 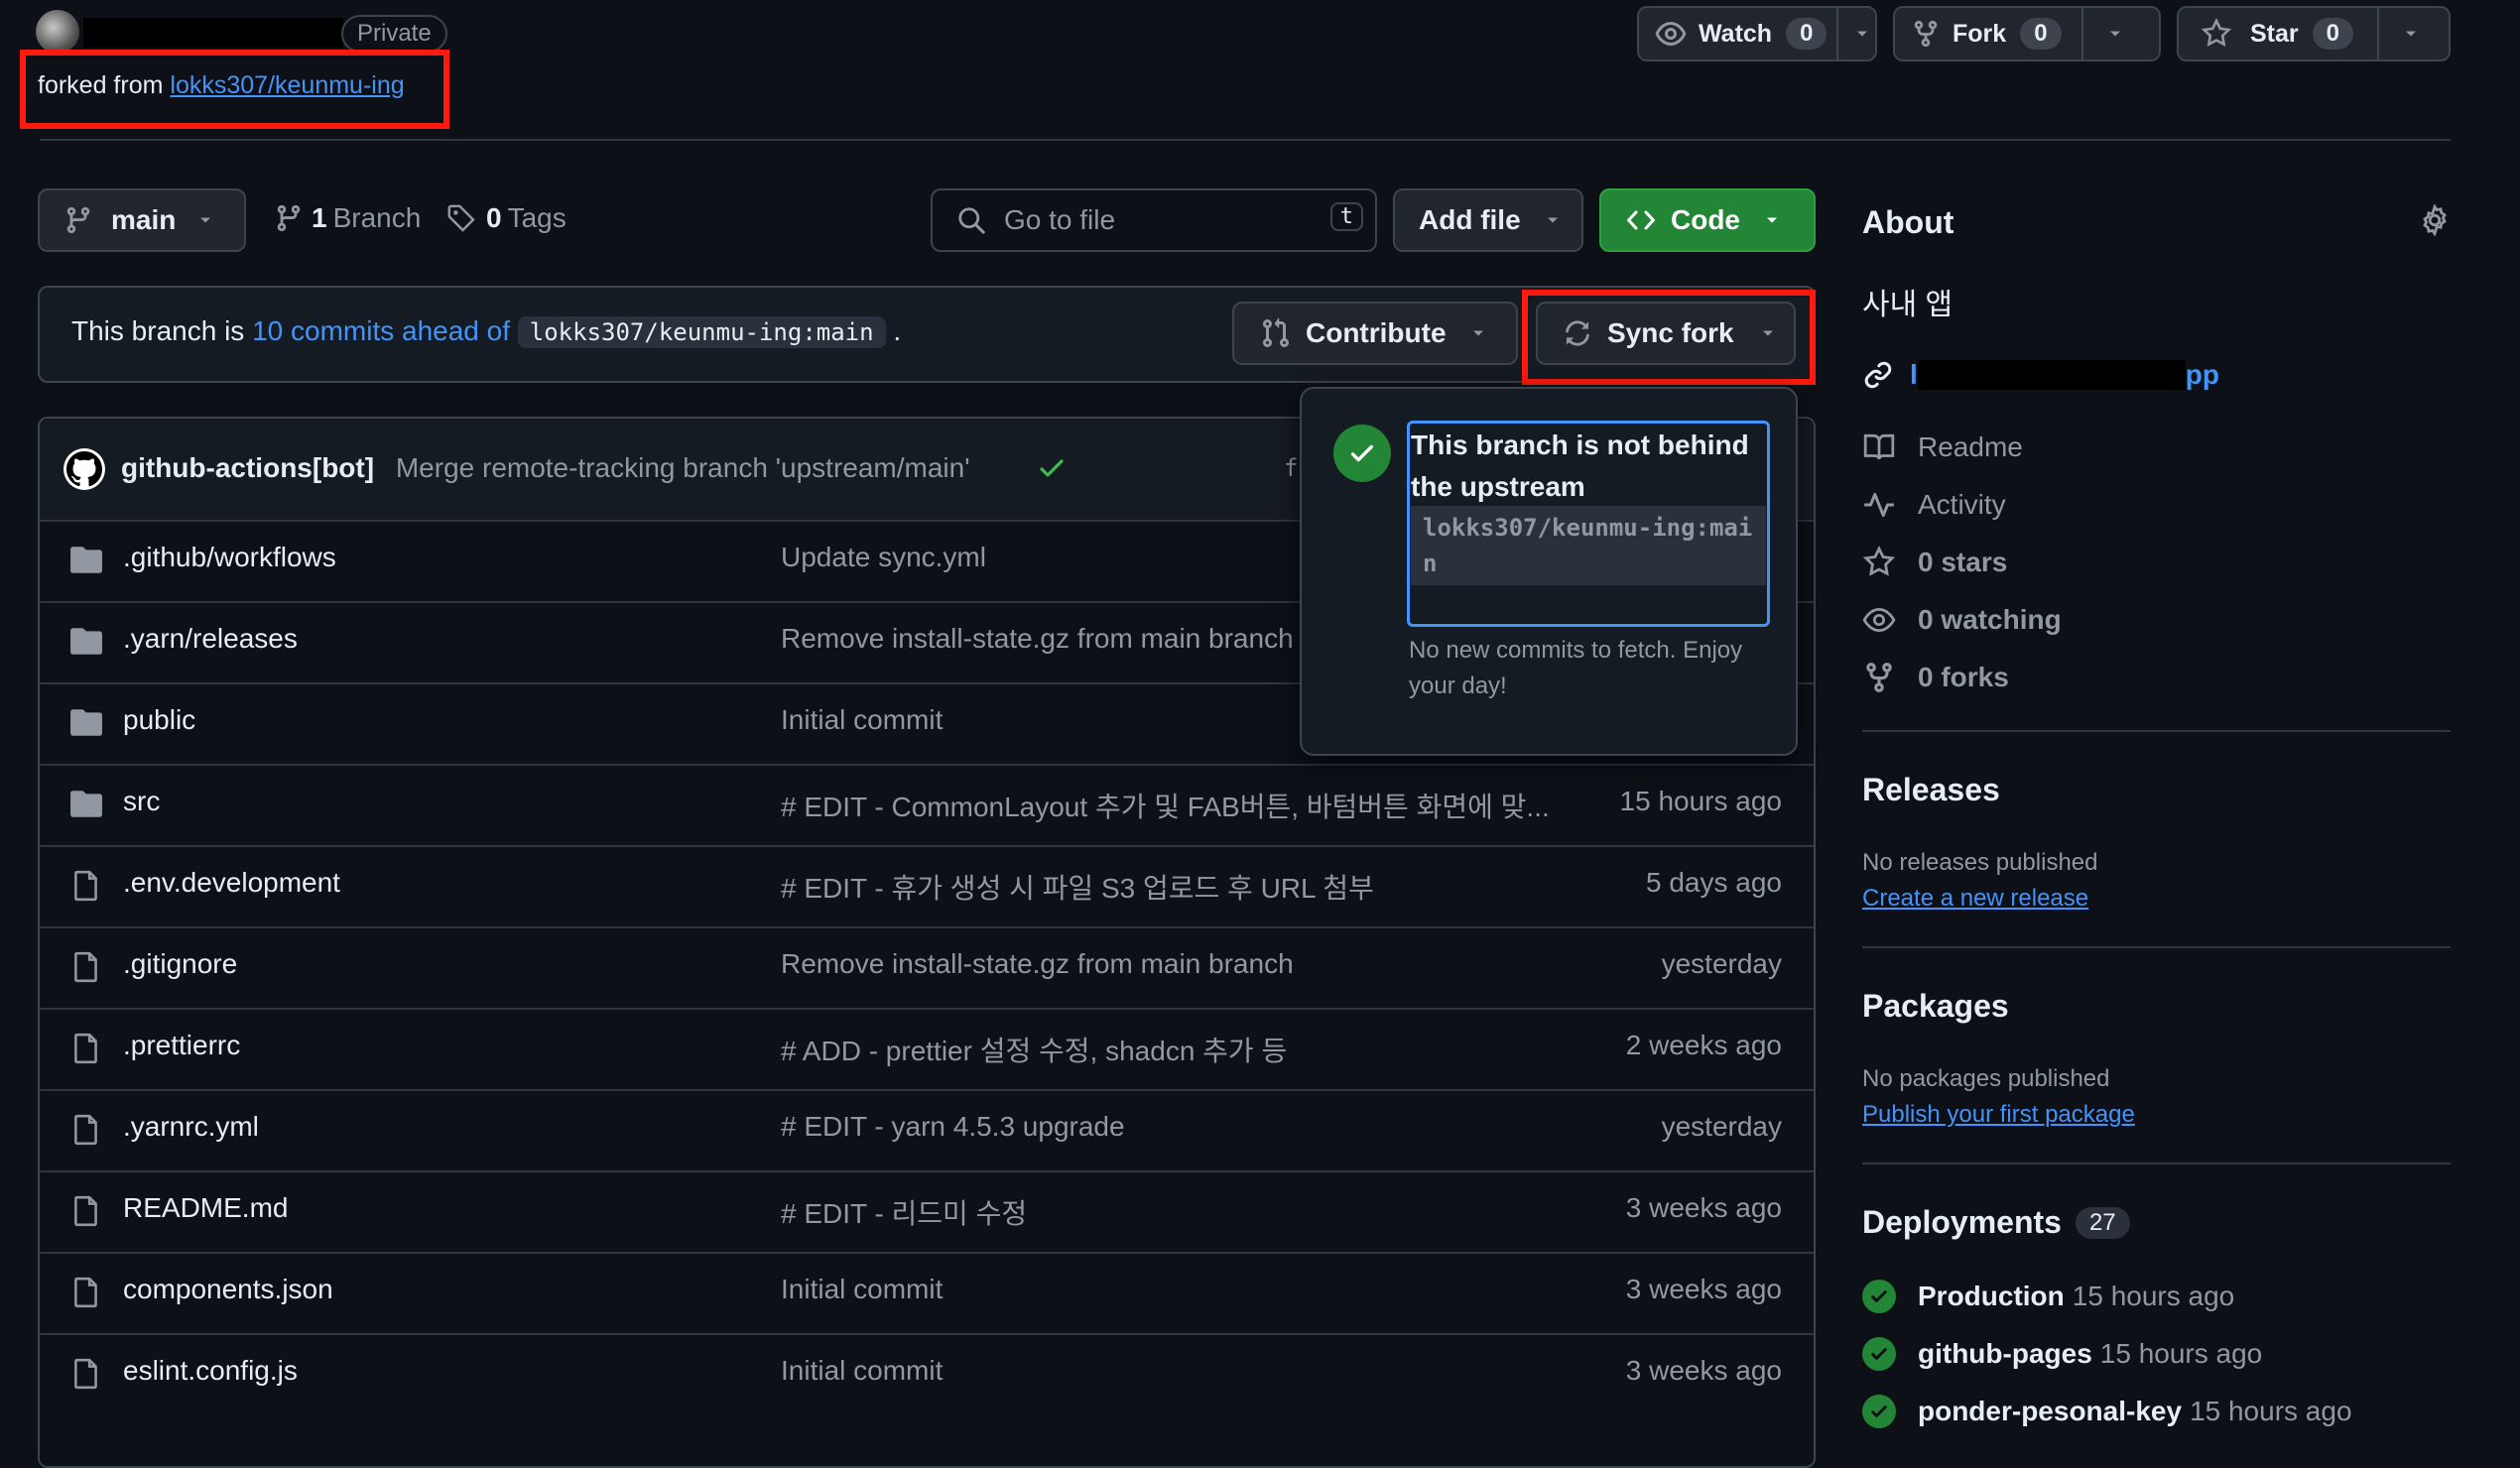 I want to click on code-button: Code, so click(x=1707, y=220).